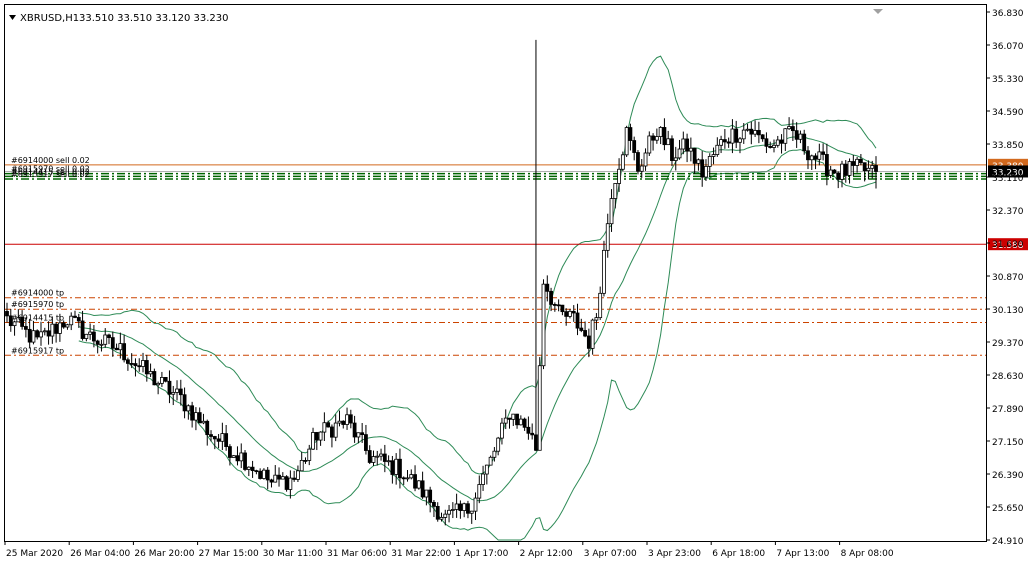  I want to click on y-tick-label: 36.070, so click(1008, 47).